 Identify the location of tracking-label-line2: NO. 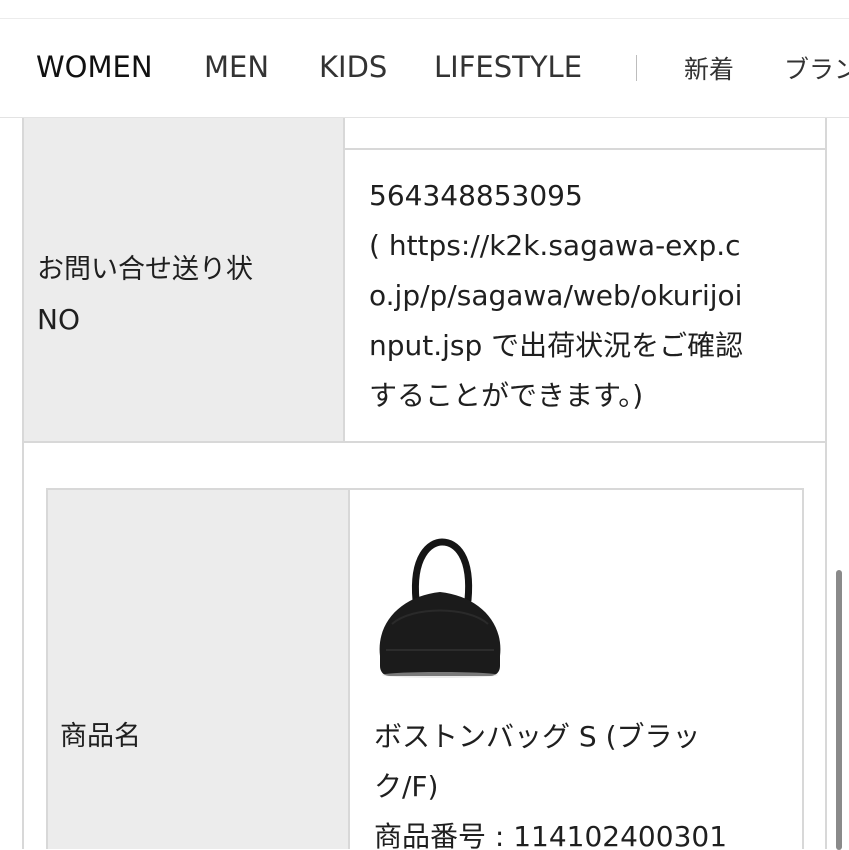
(58, 319).